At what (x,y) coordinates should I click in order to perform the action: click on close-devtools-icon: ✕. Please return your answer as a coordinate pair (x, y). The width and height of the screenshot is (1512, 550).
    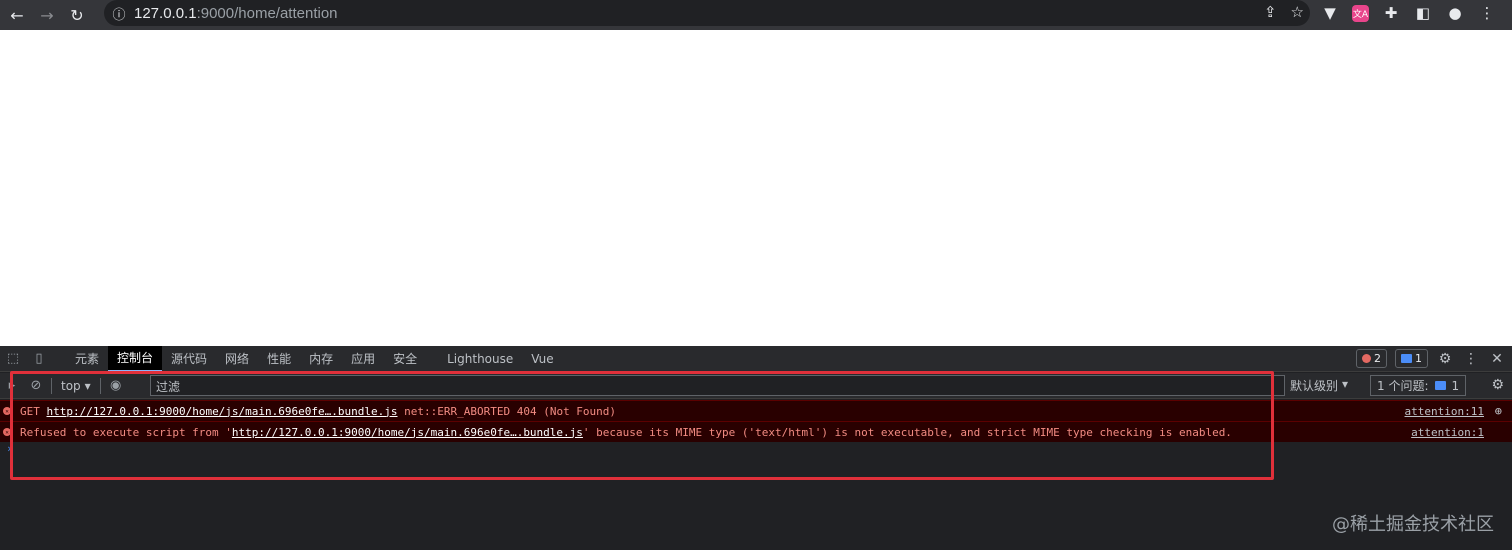
    Looking at the image, I should click on (1497, 359).